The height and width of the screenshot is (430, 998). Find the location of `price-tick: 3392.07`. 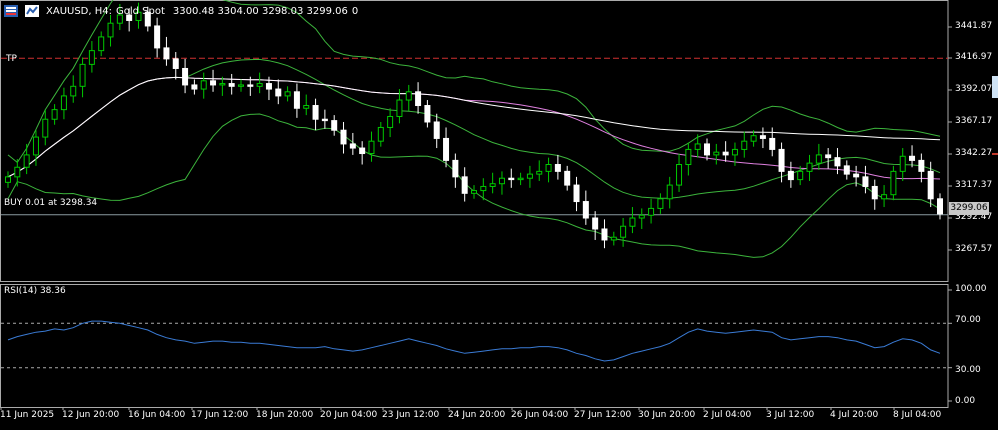

price-tick: 3392.07 is located at coordinates (974, 89).